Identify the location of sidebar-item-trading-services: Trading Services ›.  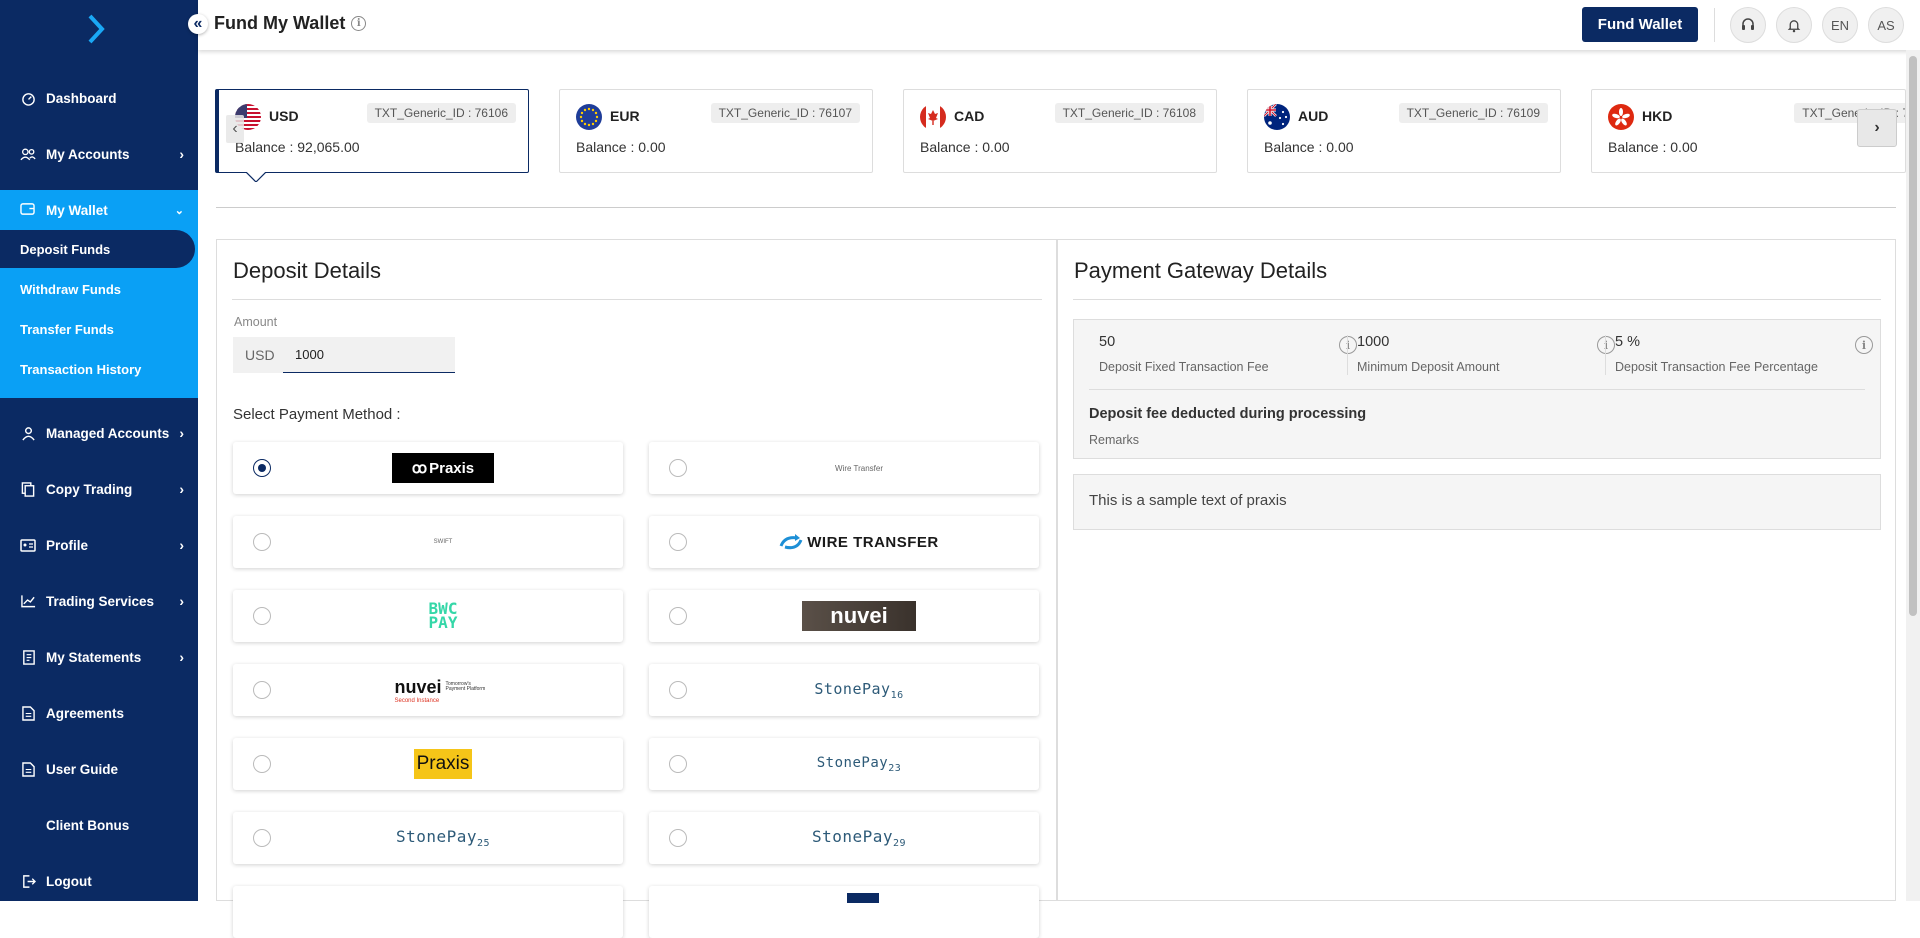
(99, 601).